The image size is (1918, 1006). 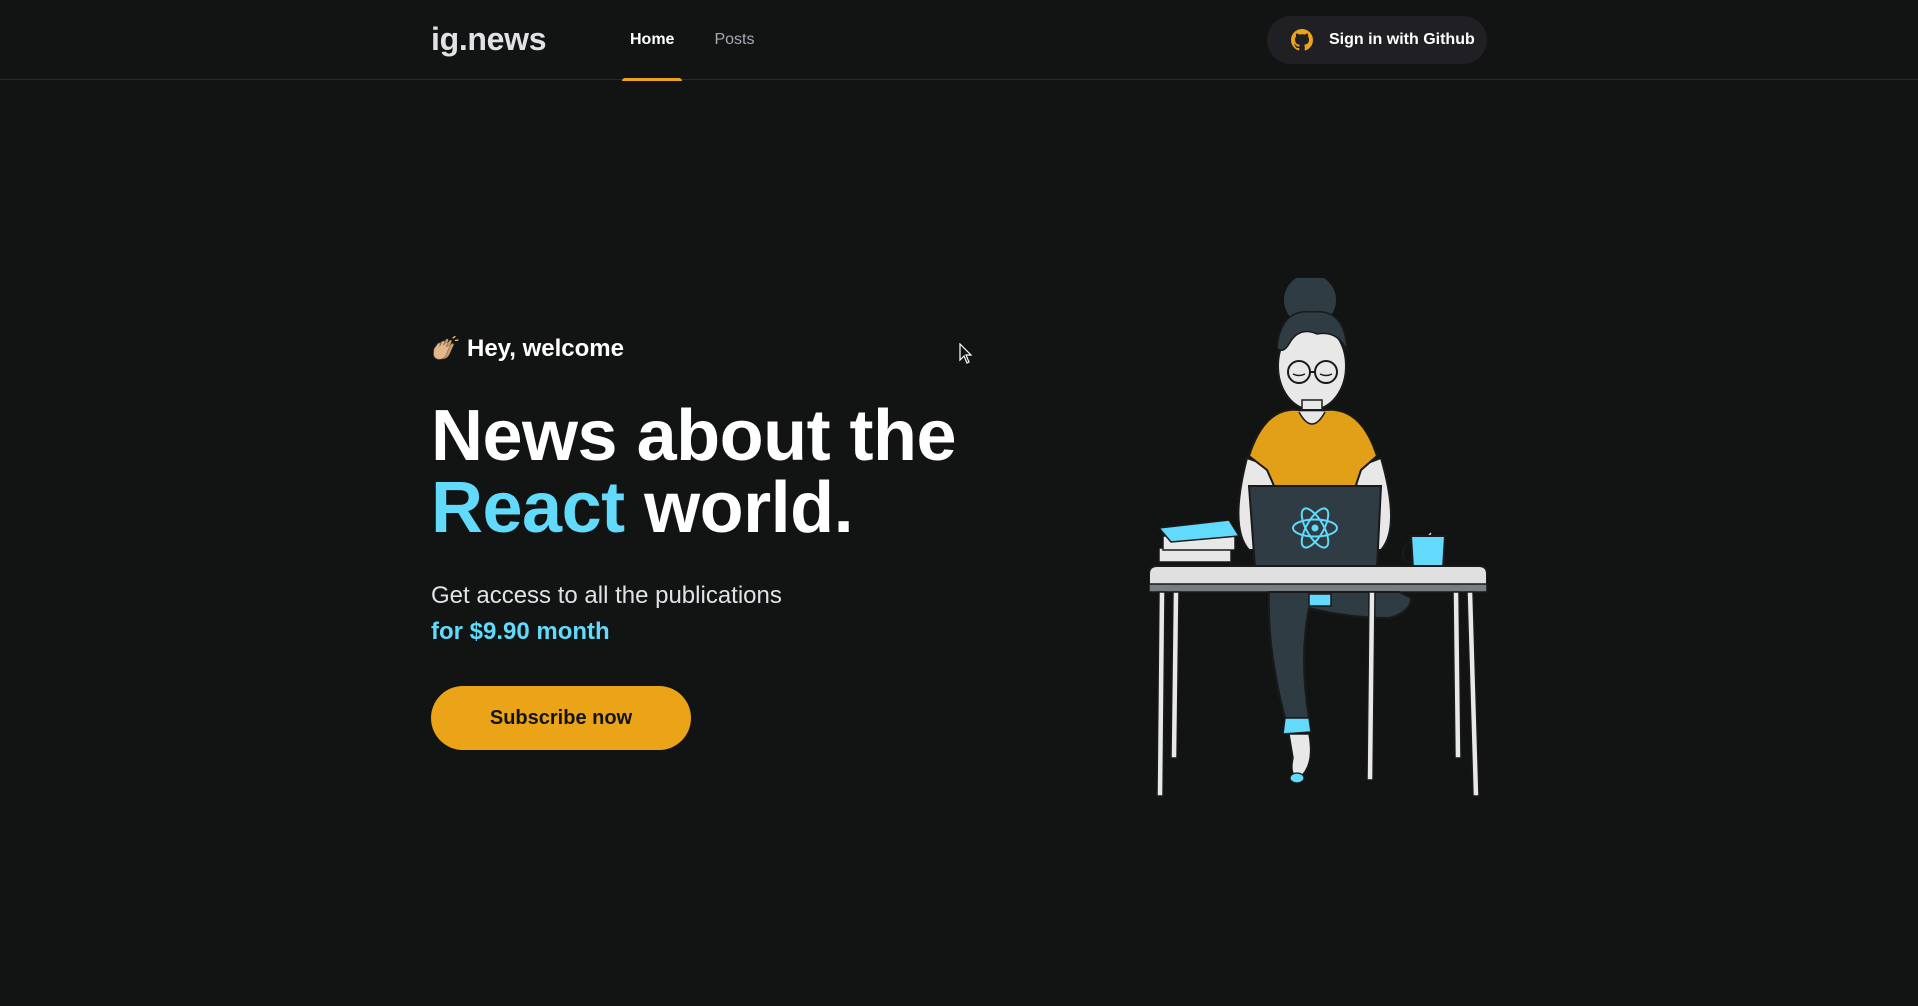 I want to click on subscribe-button: Subscribe now, so click(x=561, y=718).